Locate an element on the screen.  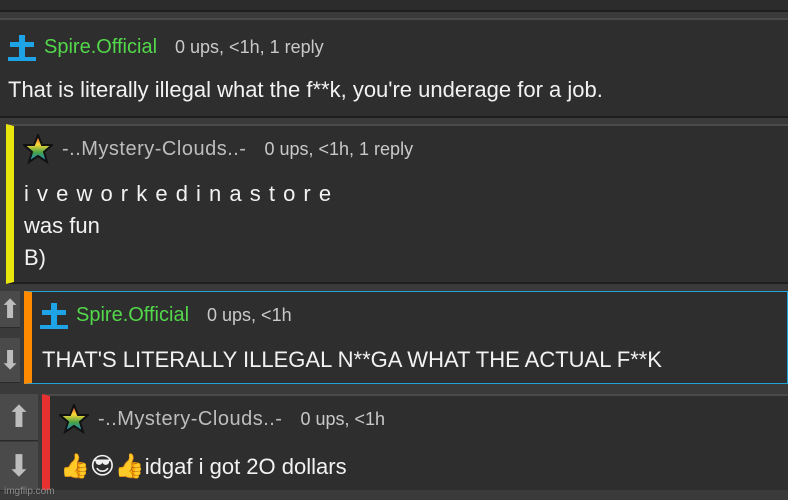
top-bar is located at coordinates (394, 6).